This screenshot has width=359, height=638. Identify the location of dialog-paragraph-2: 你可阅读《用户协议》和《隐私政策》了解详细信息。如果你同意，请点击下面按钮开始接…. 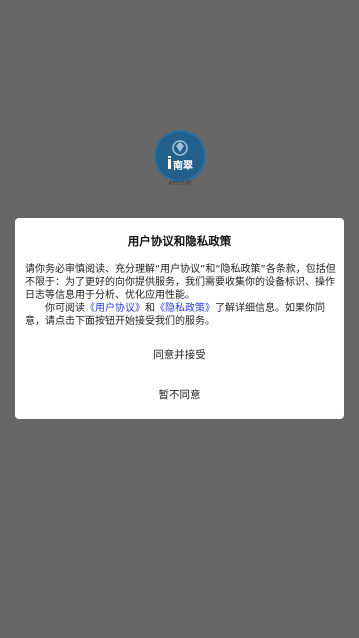
(181, 315).